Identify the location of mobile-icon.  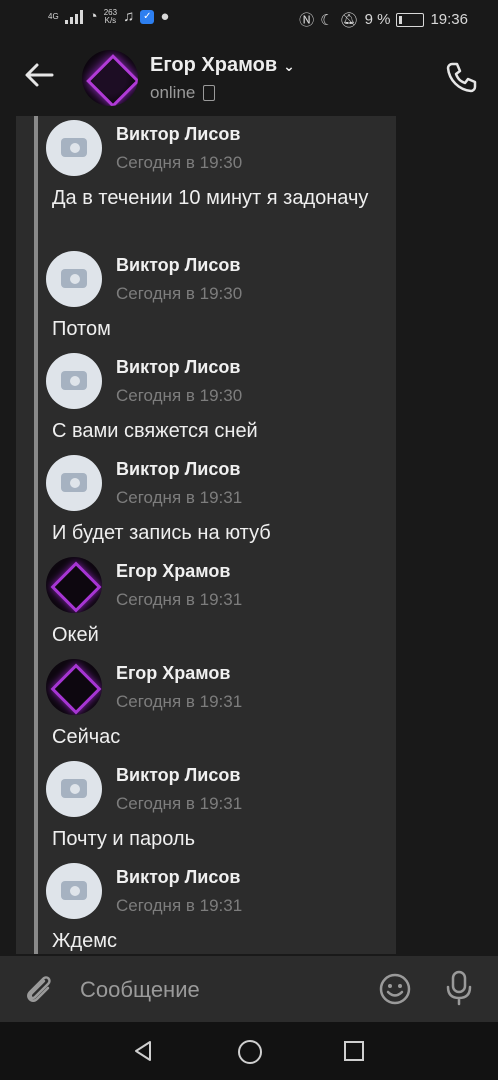
(209, 93).